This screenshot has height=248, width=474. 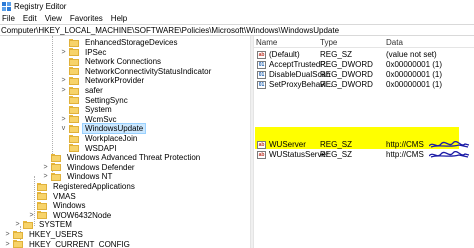 I want to click on values-header: Name Type Data, so click(x=364, y=42).